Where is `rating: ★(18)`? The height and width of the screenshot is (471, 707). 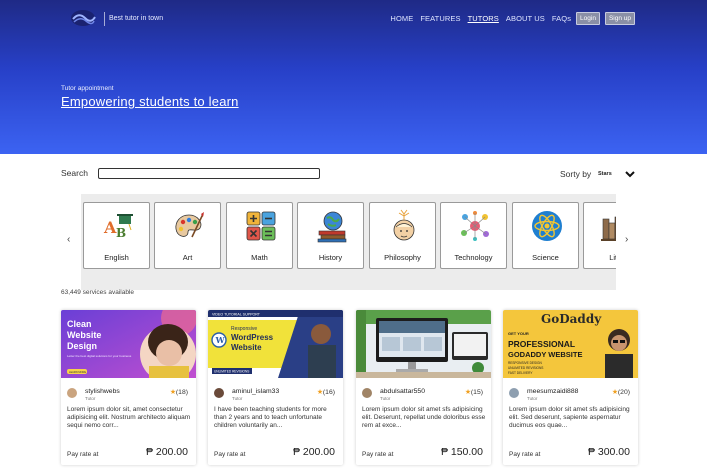 rating: ★(18) is located at coordinates (179, 392).